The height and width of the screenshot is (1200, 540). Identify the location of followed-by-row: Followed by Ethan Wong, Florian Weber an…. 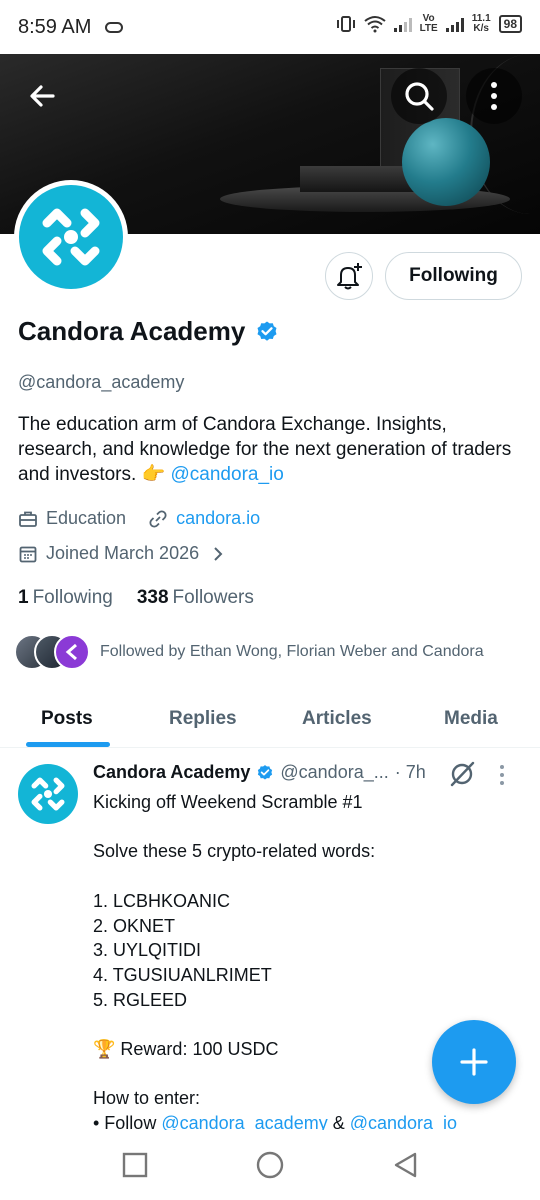
(249, 652).